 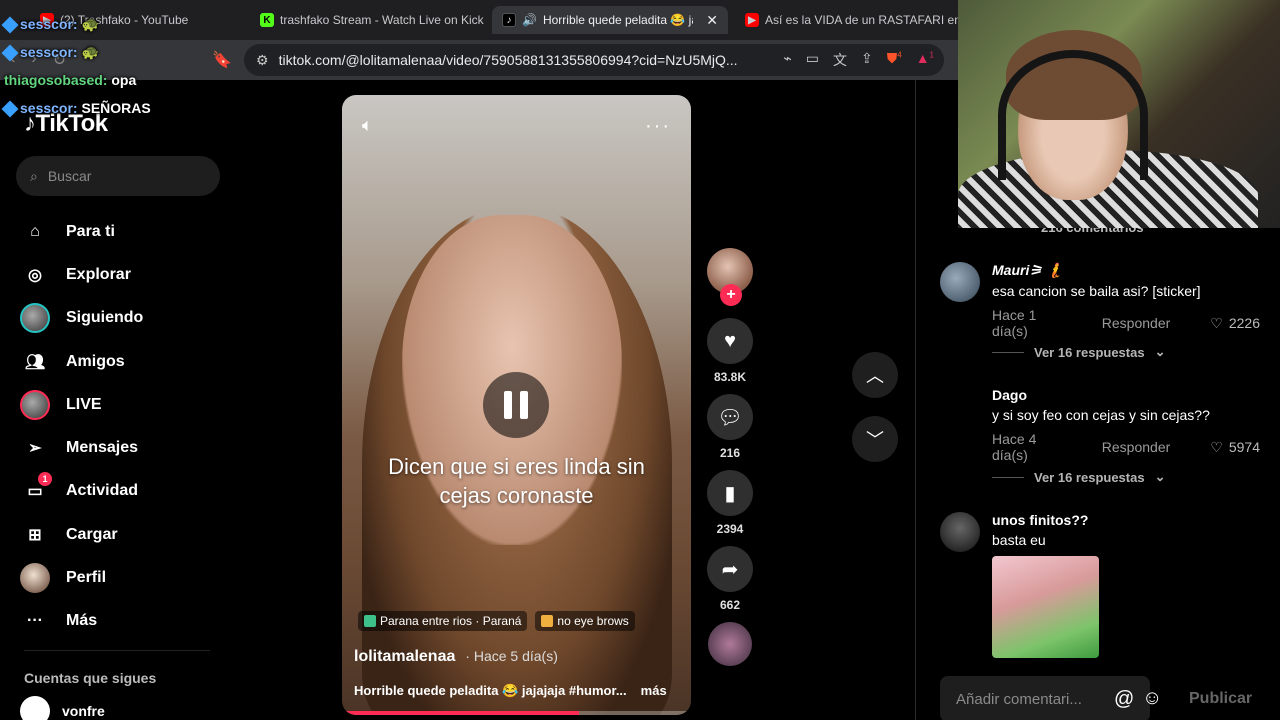 What do you see at coordinates (730, 529) in the screenshot?
I see `save-count: 2394` at bounding box center [730, 529].